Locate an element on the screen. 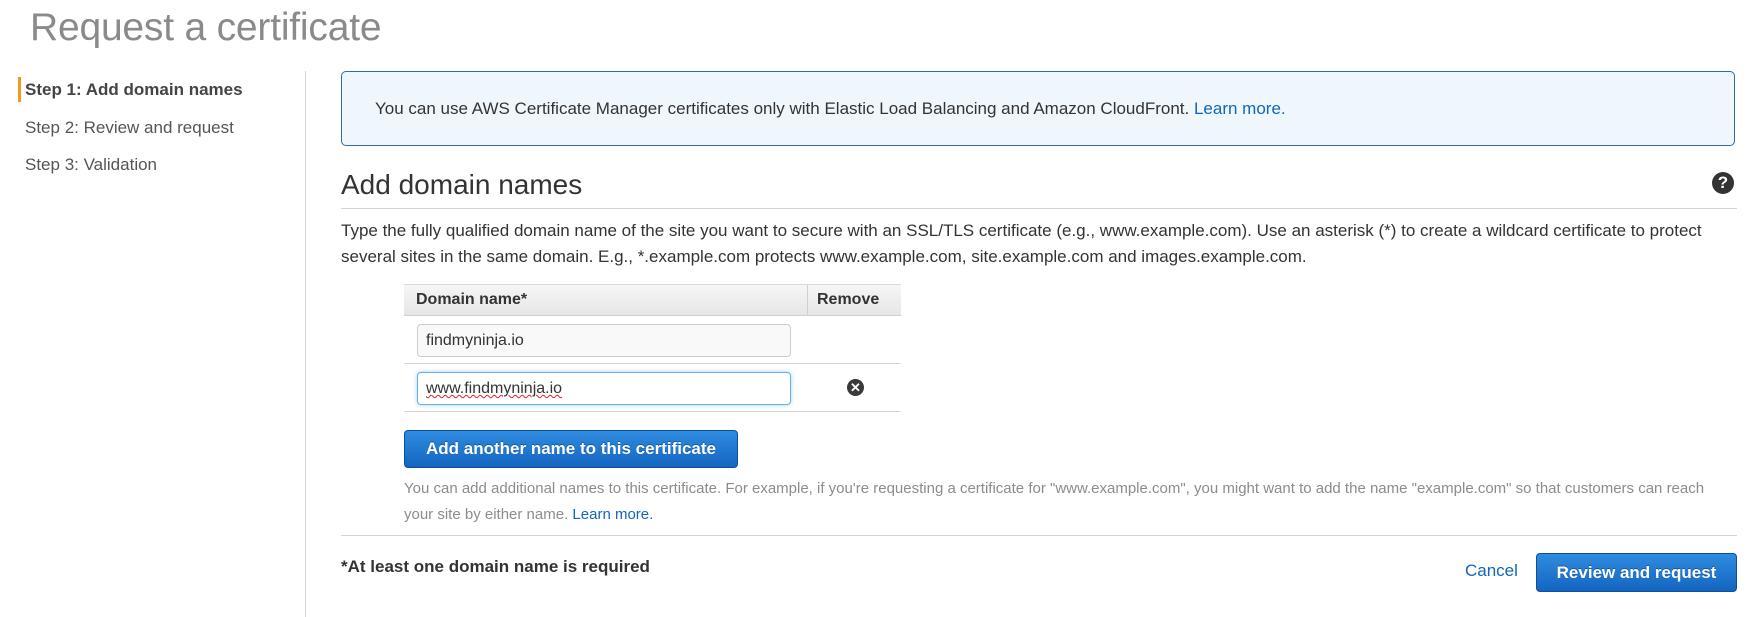 Image resolution: width=1757 pixels, height=617 pixels. domain-name-input-focused: www.findmyninja.io is located at coordinates (604, 388).